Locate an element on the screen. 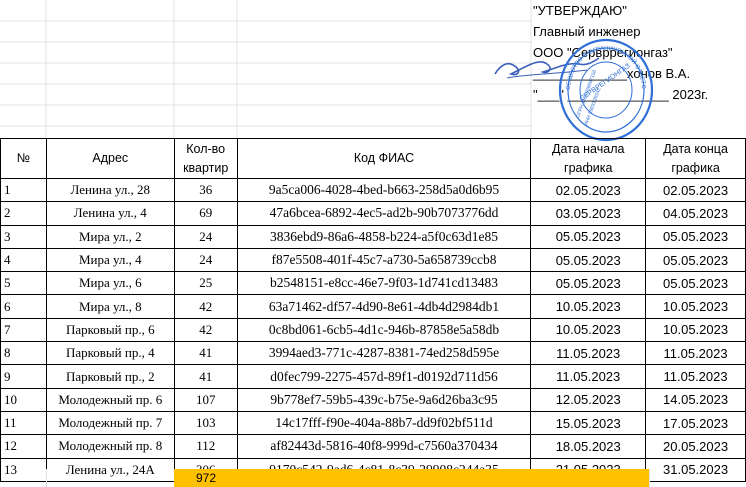  header-start-line2: графика is located at coordinates (588, 167).